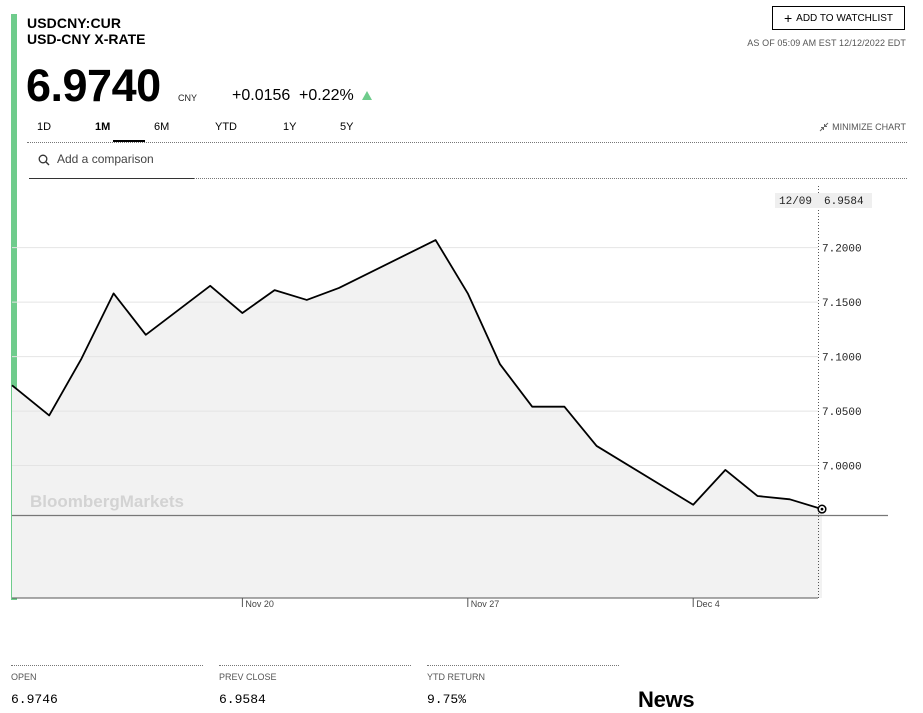 Image resolution: width=923 pixels, height=713 pixels. Describe the element at coordinates (842, 359) in the screenshot. I see `y-tick-label: 7.1000` at that location.